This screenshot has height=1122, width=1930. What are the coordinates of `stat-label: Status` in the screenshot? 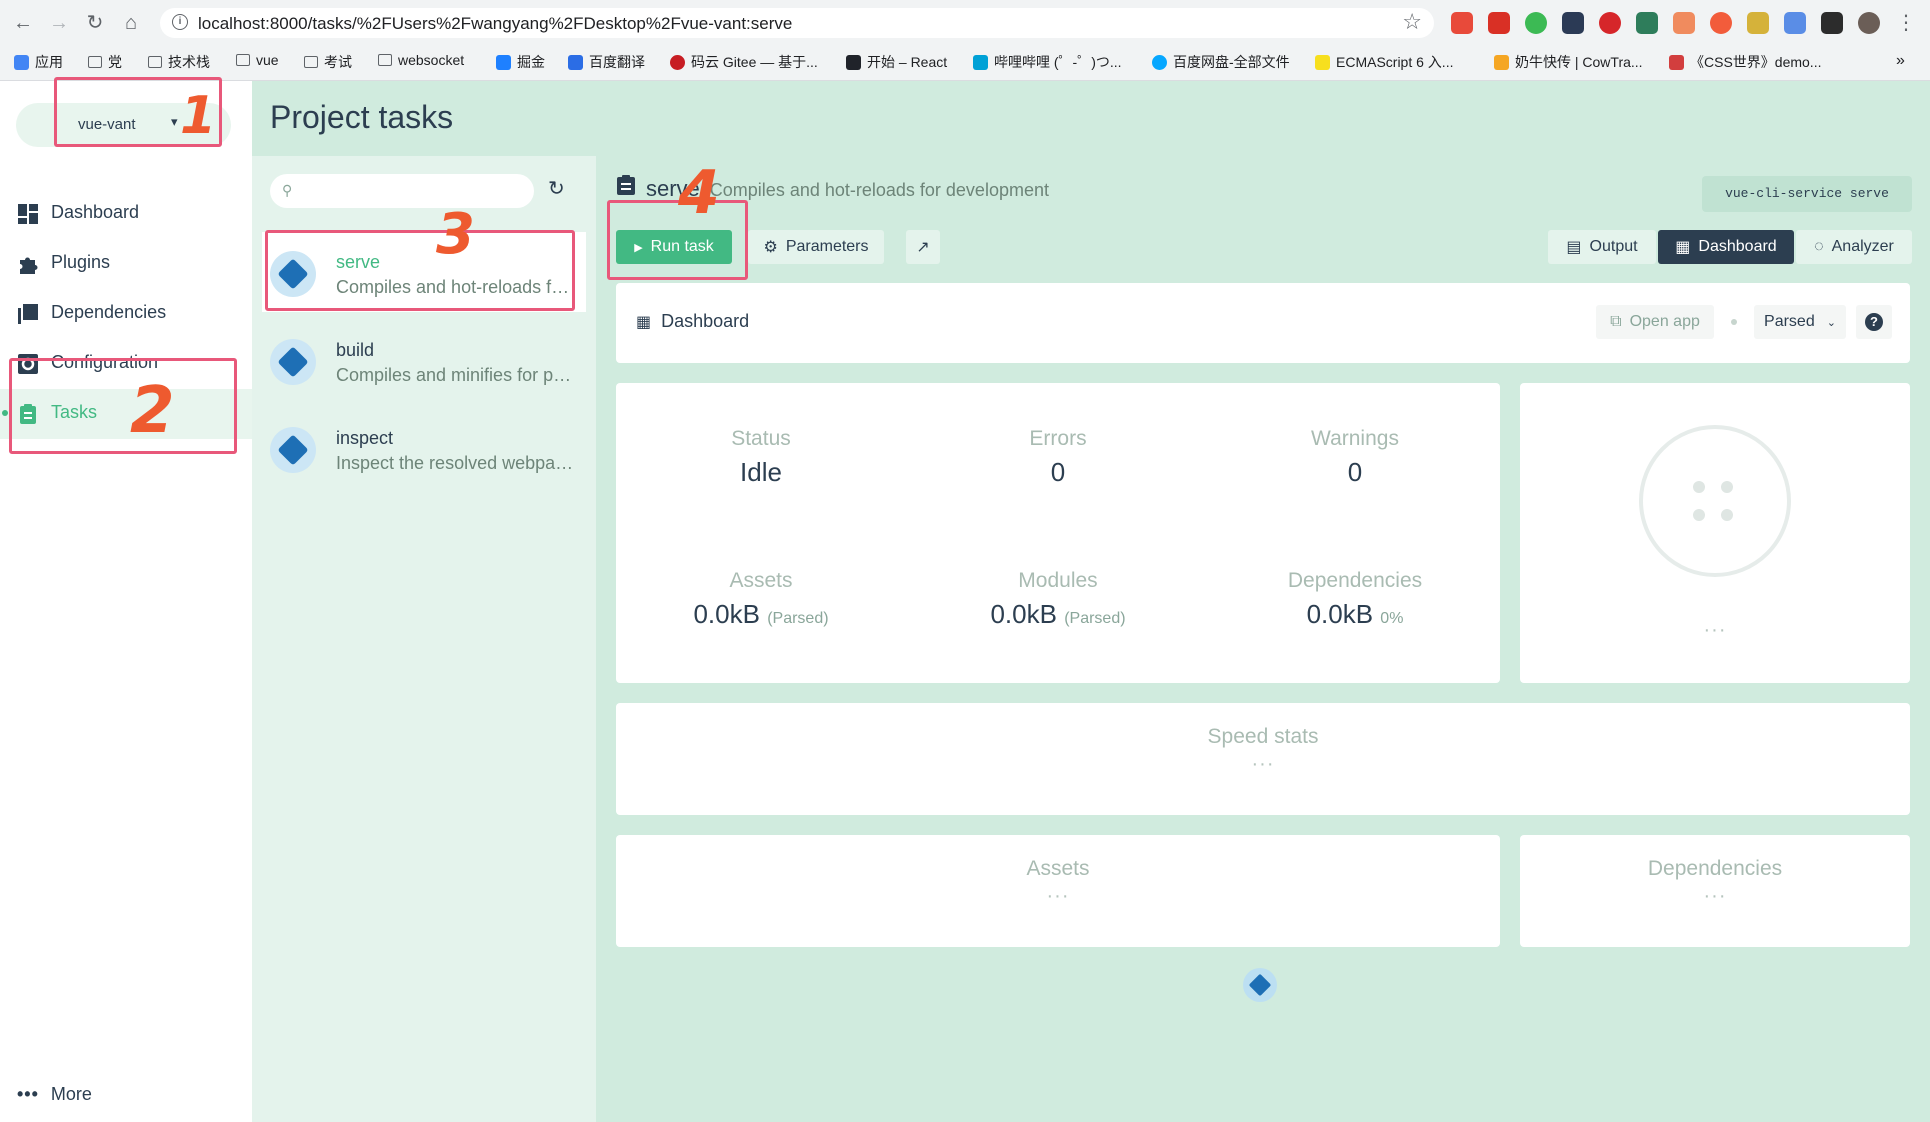 It's located at (761, 438).